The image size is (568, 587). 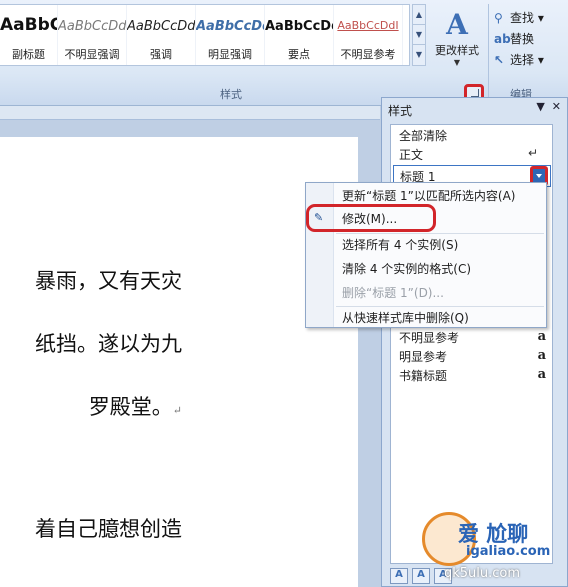 What do you see at coordinates (28, 54) in the screenshot?
I see `style-name: 副标题` at bounding box center [28, 54].